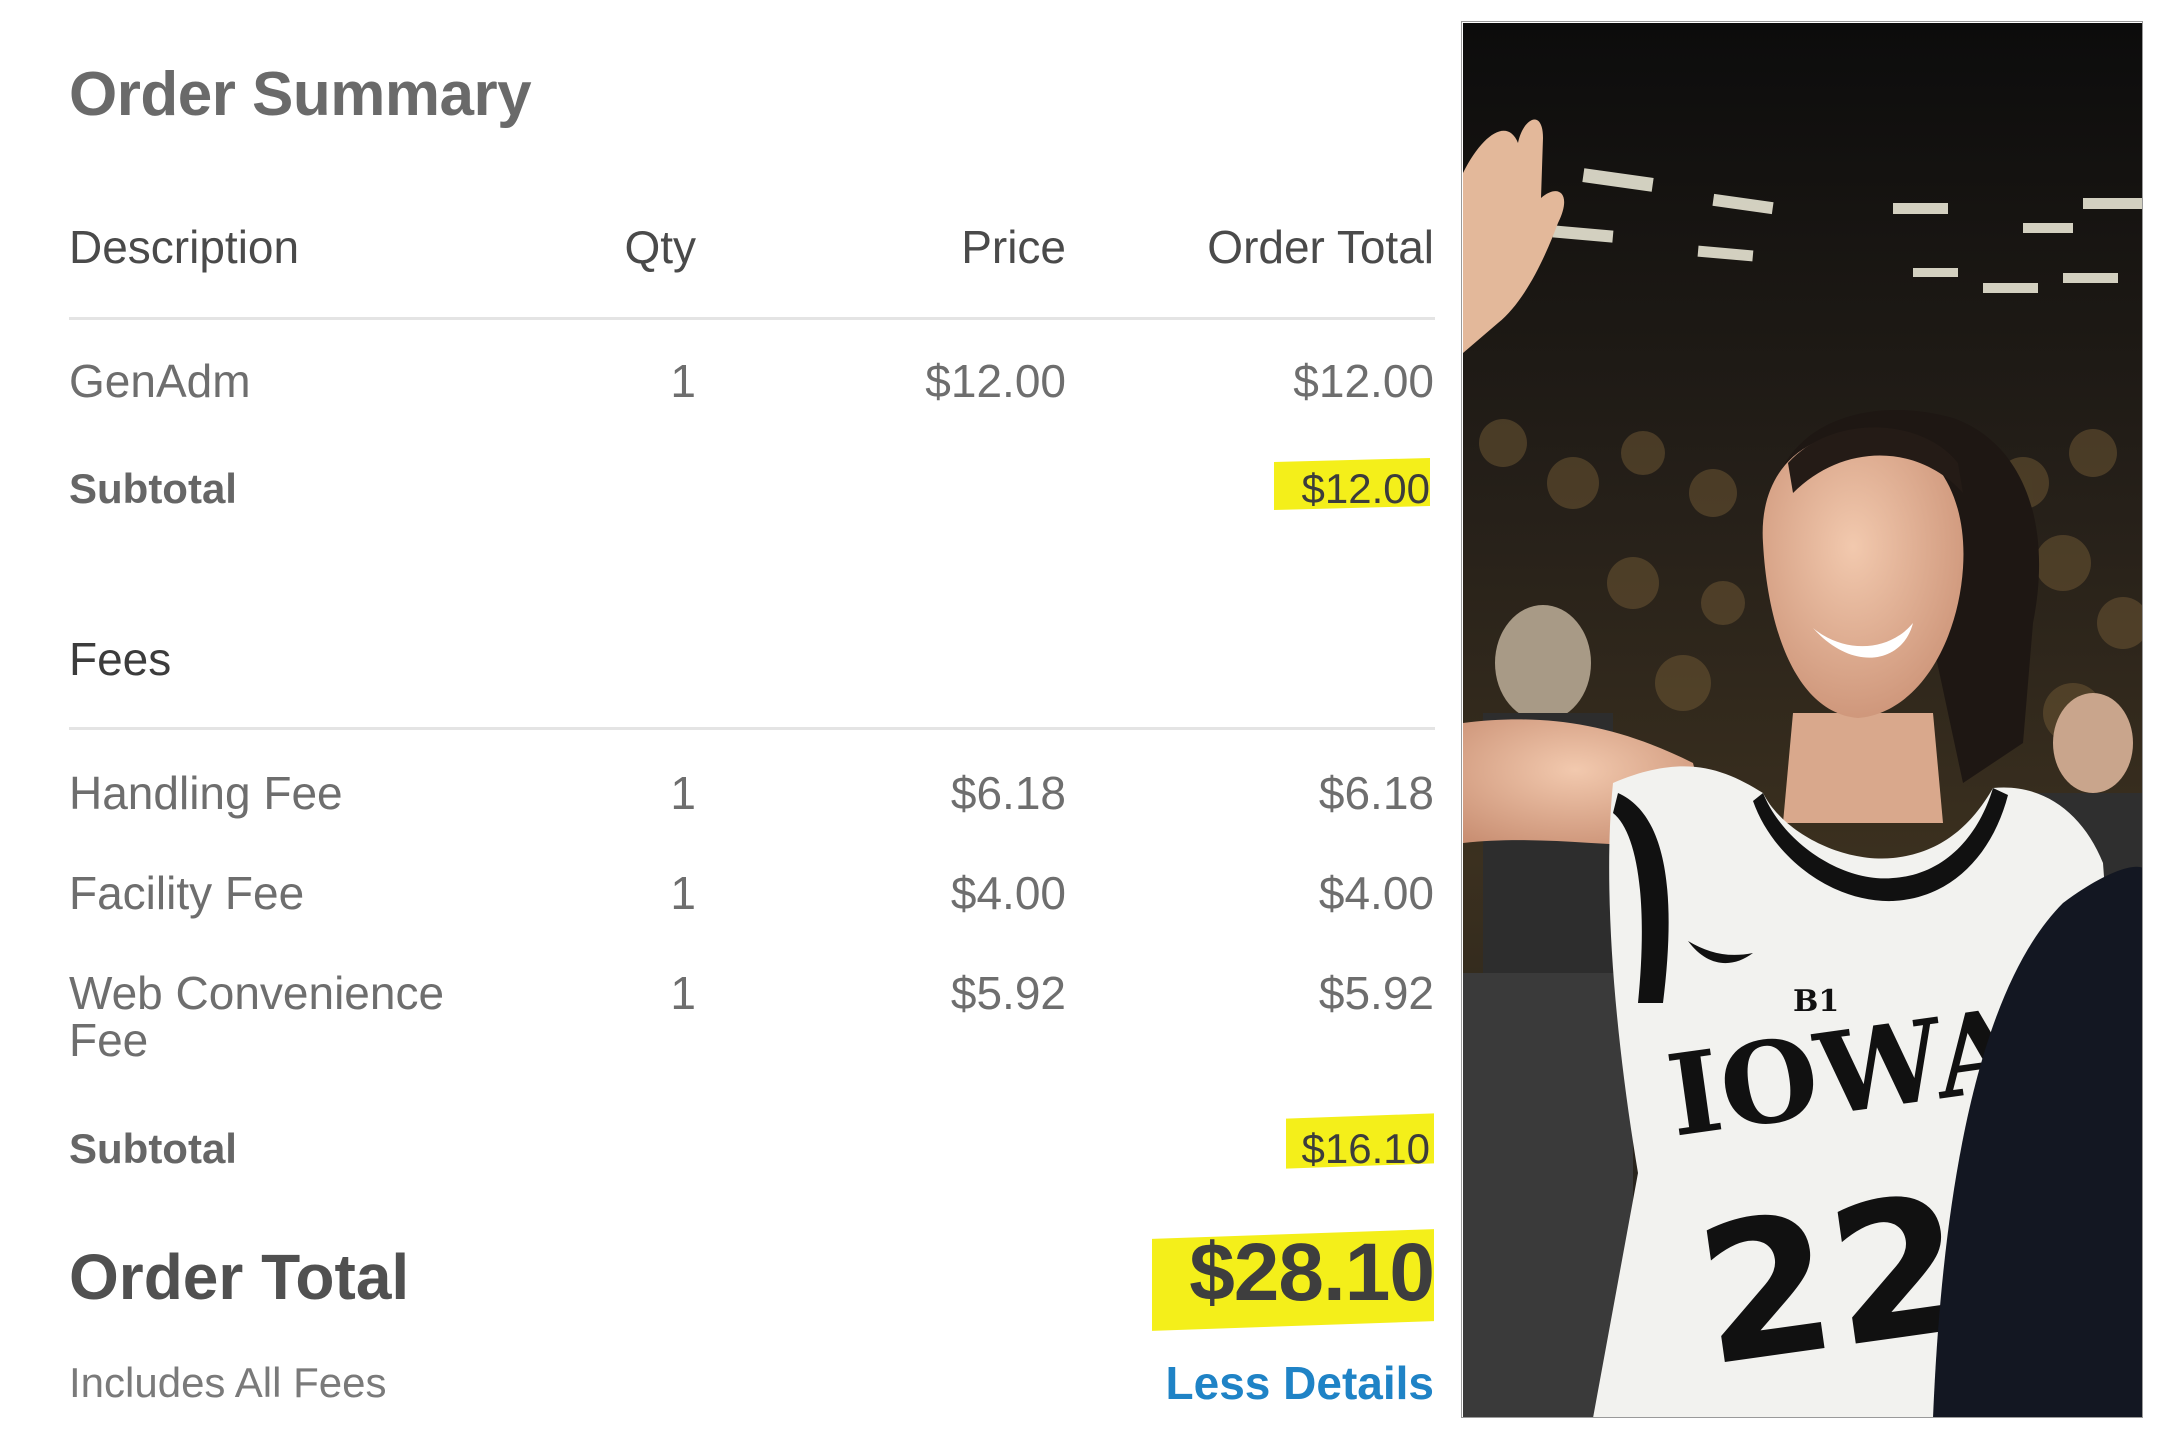 The width and height of the screenshot is (2160, 1440). What do you see at coordinates (160, 381) in the screenshot?
I see `item-description: GenAdm` at bounding box center [160, 381].